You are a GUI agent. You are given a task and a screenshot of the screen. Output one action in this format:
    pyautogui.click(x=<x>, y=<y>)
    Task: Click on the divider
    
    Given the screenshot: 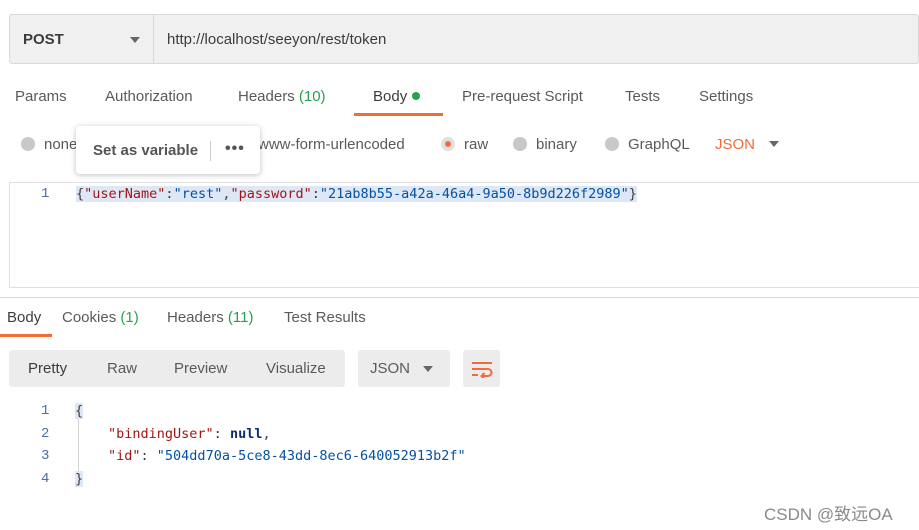 What is the action you would take?
    pyautogui.click(x=459, y=297)
    